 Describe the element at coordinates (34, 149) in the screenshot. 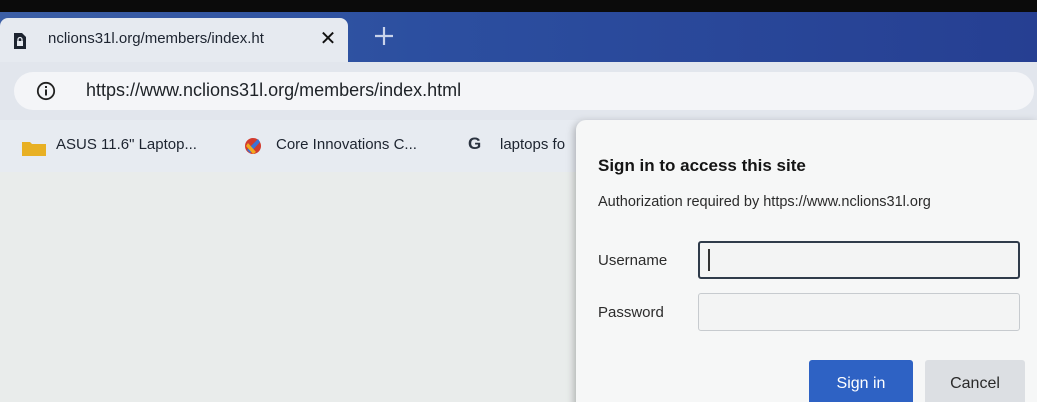

I see `folder-icon` at that location.